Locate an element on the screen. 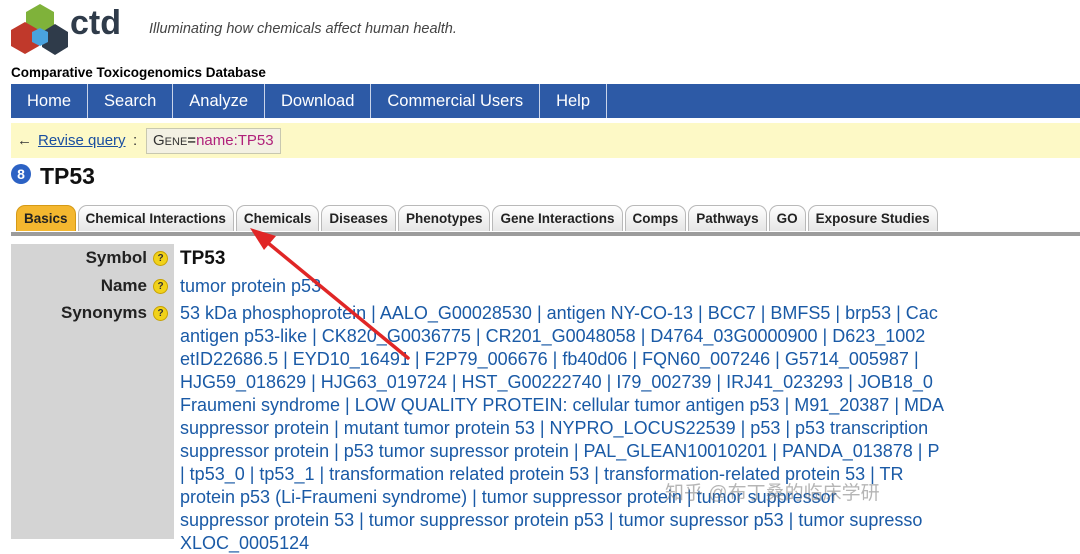 This screenshot has width=1080, height=554. nav-commercial-users: Commercial Users is located at coordinates (456, 101).